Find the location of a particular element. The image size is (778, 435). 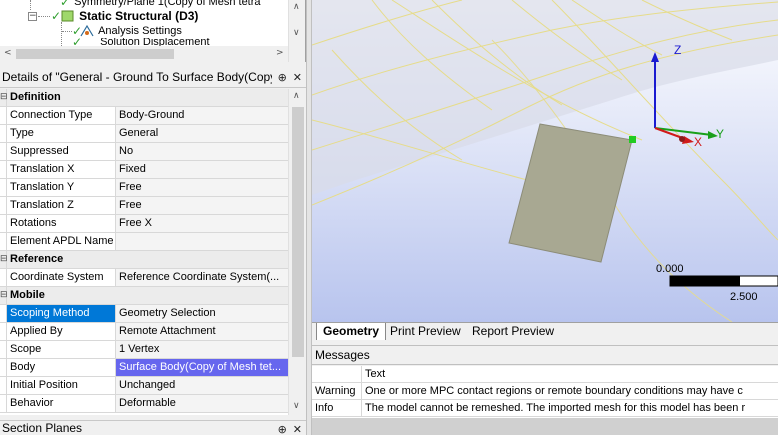

property-name: Element APDL Name is located at coordinates (61, 241).